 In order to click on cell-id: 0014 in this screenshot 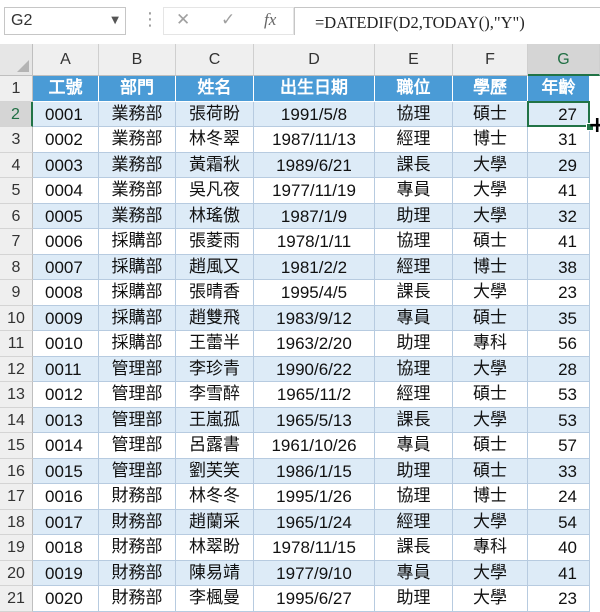, I will do `click(66, 446)`.